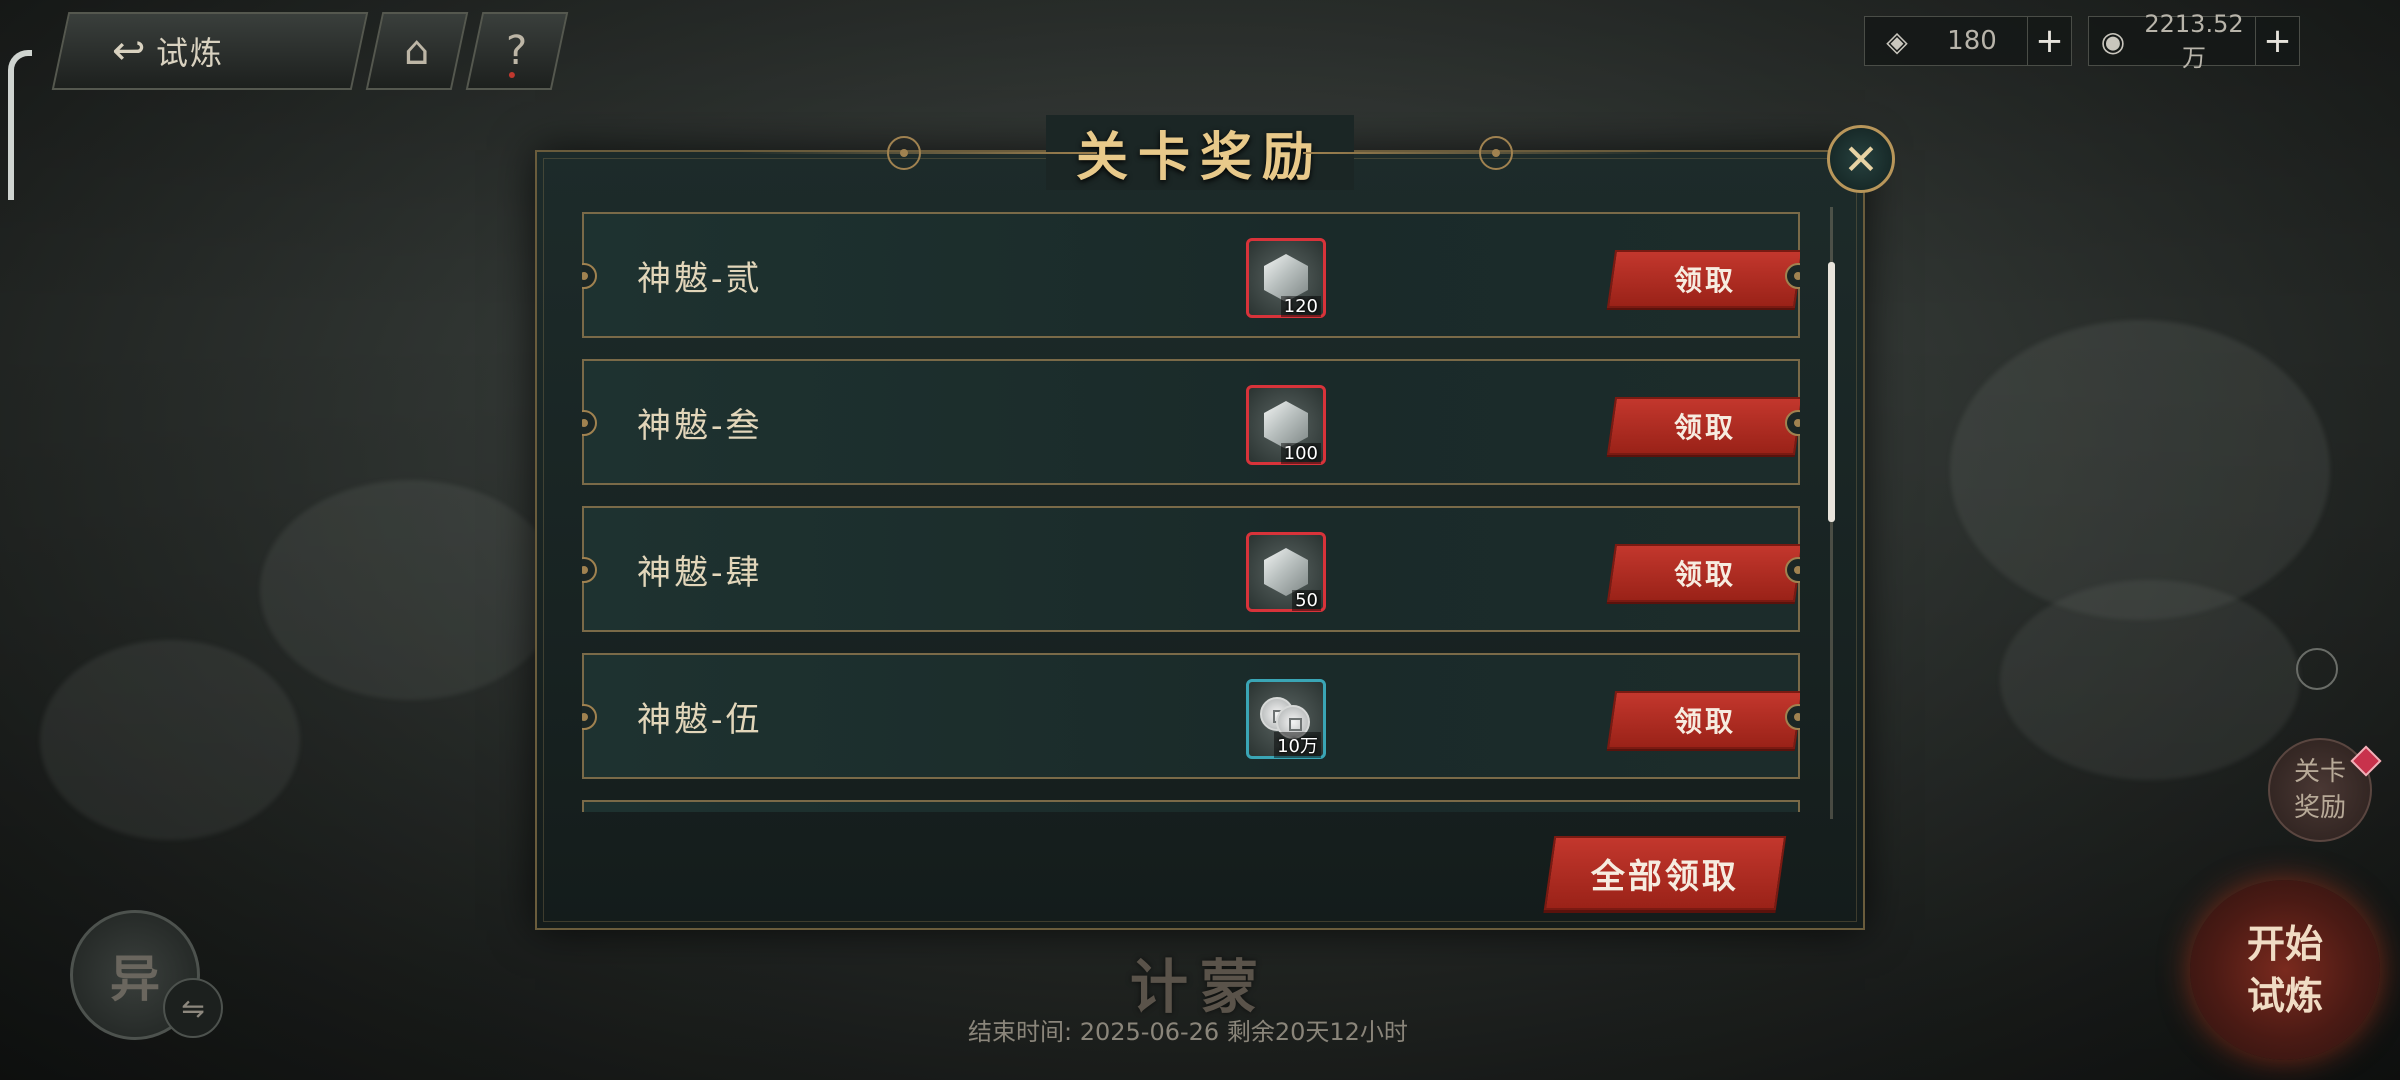 Image resolution: width=2400 pixels, height=1080 pixels. I want to click on claim-all-button: 全部领取, so click(1665, 873).